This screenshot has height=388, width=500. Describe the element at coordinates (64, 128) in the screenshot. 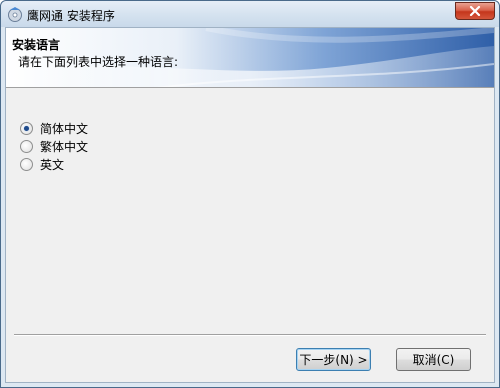

I see `language-option-label: 简体中文` at that location.